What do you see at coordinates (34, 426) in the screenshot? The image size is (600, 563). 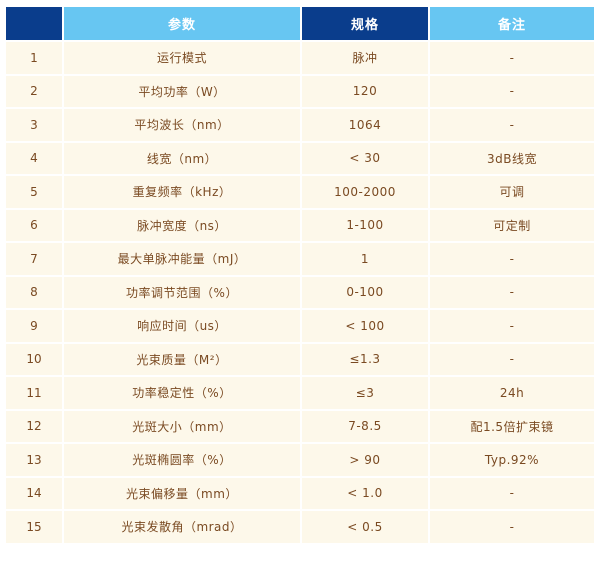 I see `row-index: 12` at bounding box center [34, 426].